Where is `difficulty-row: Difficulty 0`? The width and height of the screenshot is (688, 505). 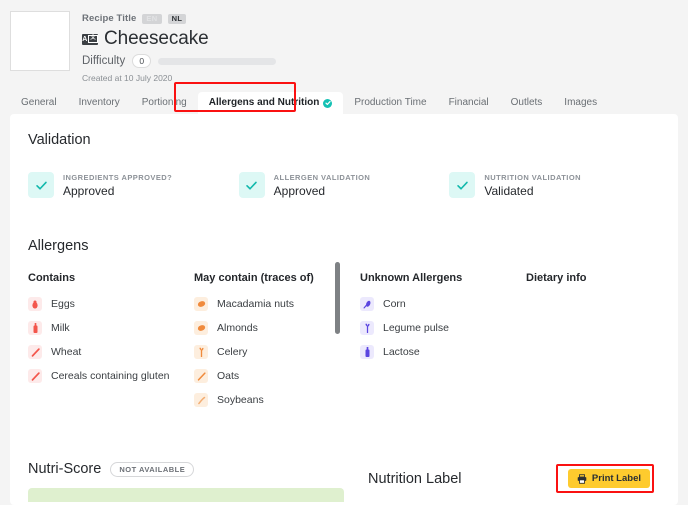 difficulty-row: Difficulty 0 is located at coordinates (179, 61).